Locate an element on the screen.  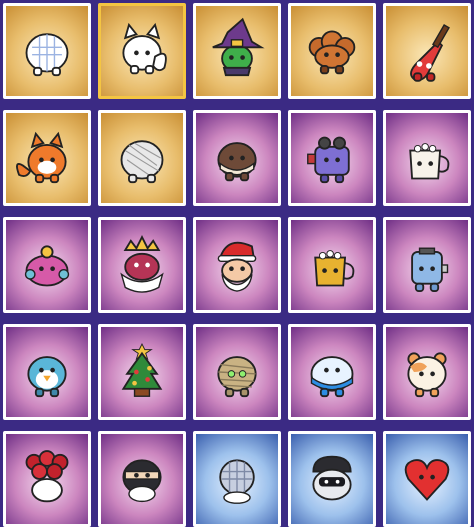
hamster-critter-tile is located at coordinates (427, 372).